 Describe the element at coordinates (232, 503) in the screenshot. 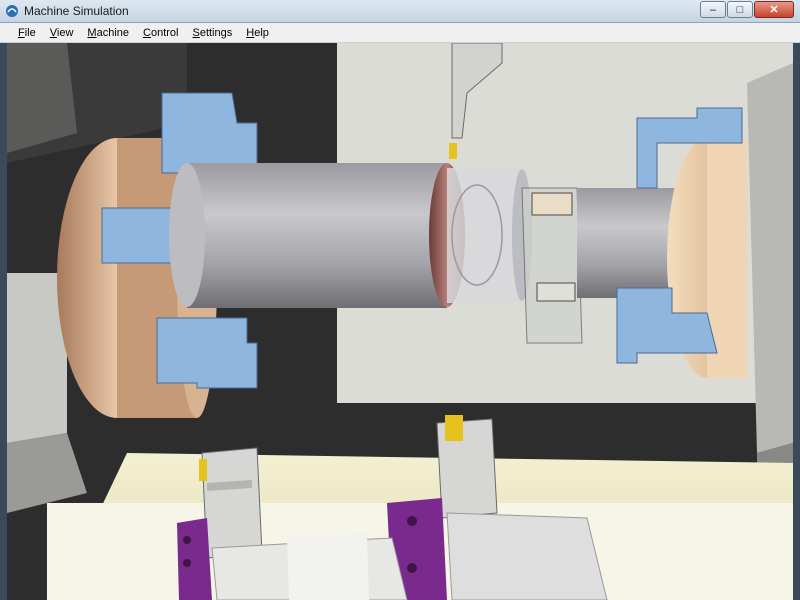

I see `lower-tool-post-left` at that location.